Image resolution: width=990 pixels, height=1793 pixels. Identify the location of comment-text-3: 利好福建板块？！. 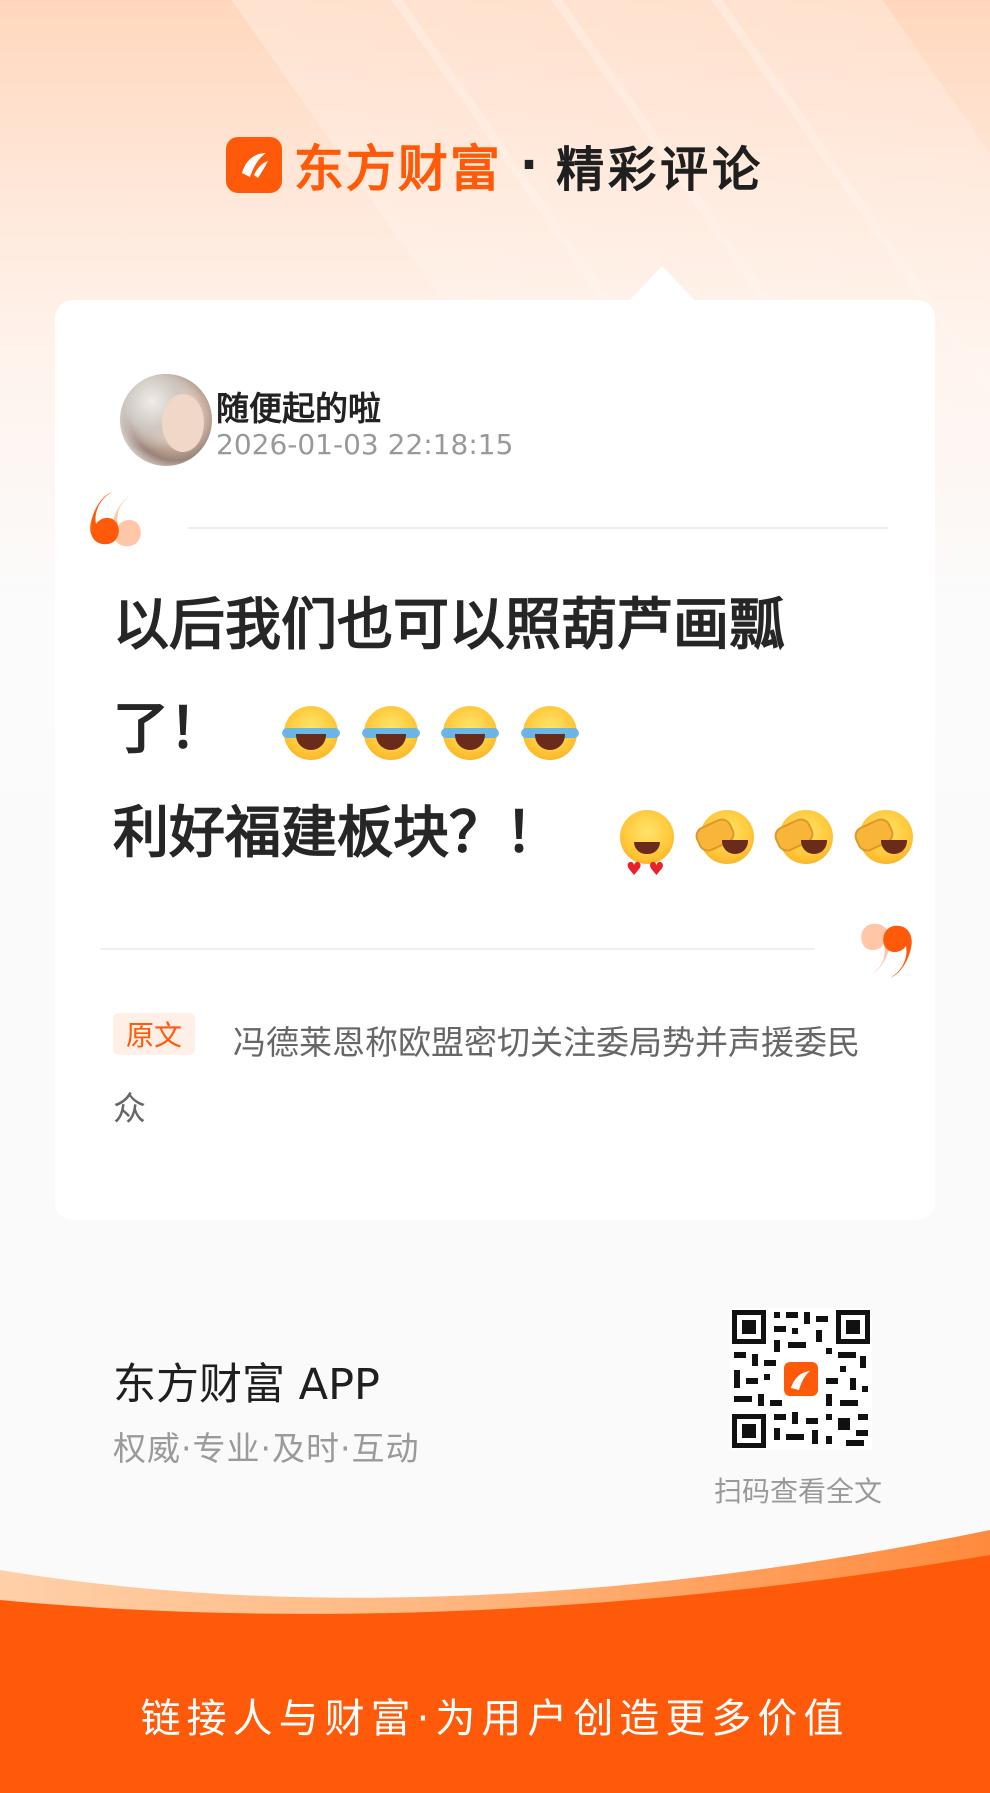
(337, 833).